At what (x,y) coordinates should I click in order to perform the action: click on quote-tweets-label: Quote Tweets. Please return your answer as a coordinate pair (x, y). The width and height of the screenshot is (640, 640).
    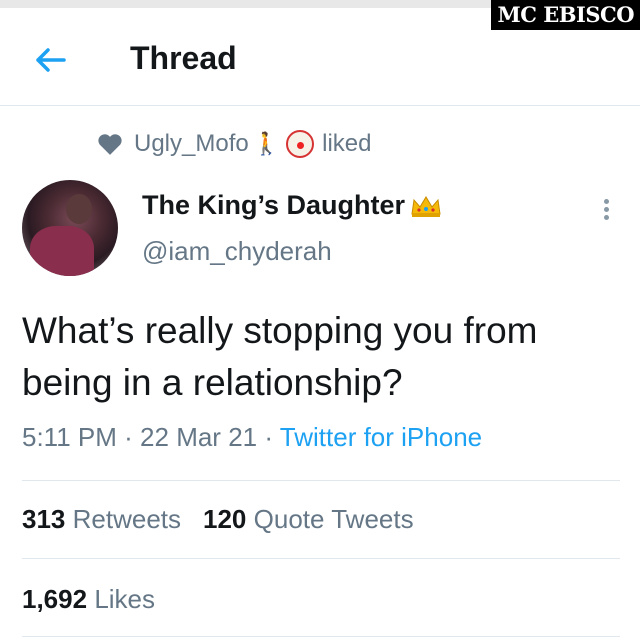
    Looking at the image, I should click on (333, 519).